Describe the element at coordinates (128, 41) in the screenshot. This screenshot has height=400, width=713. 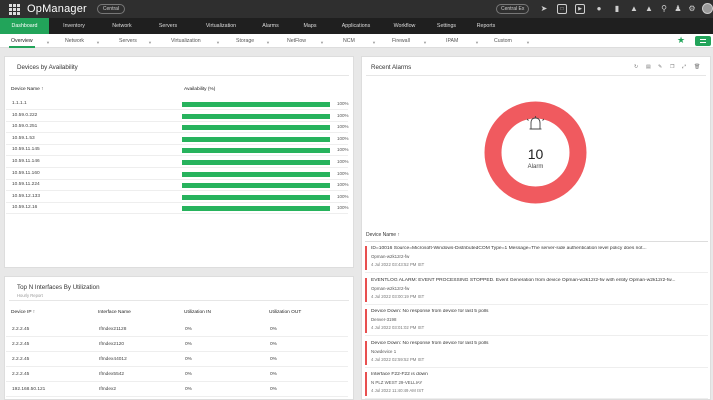
I see `tab-servers: Servers` at that location.